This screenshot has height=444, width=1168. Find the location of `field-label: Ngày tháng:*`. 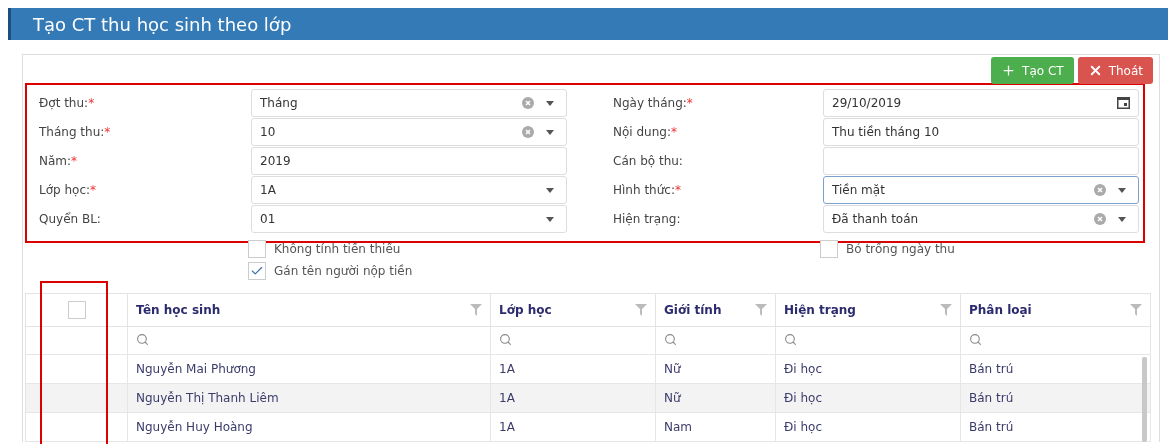

field-label: Ngày tháng:* is located at coordinates (653, 103).